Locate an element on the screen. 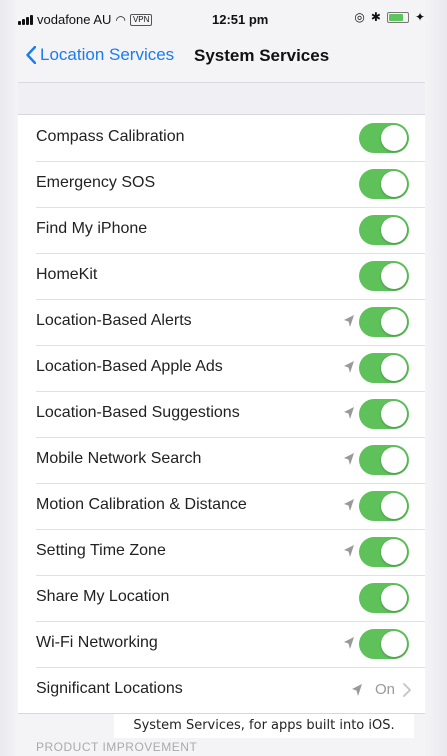 This screenshot has height=756, width=447. row-emergency-sos: Emergency SOS is located at coordinates (221, 184).